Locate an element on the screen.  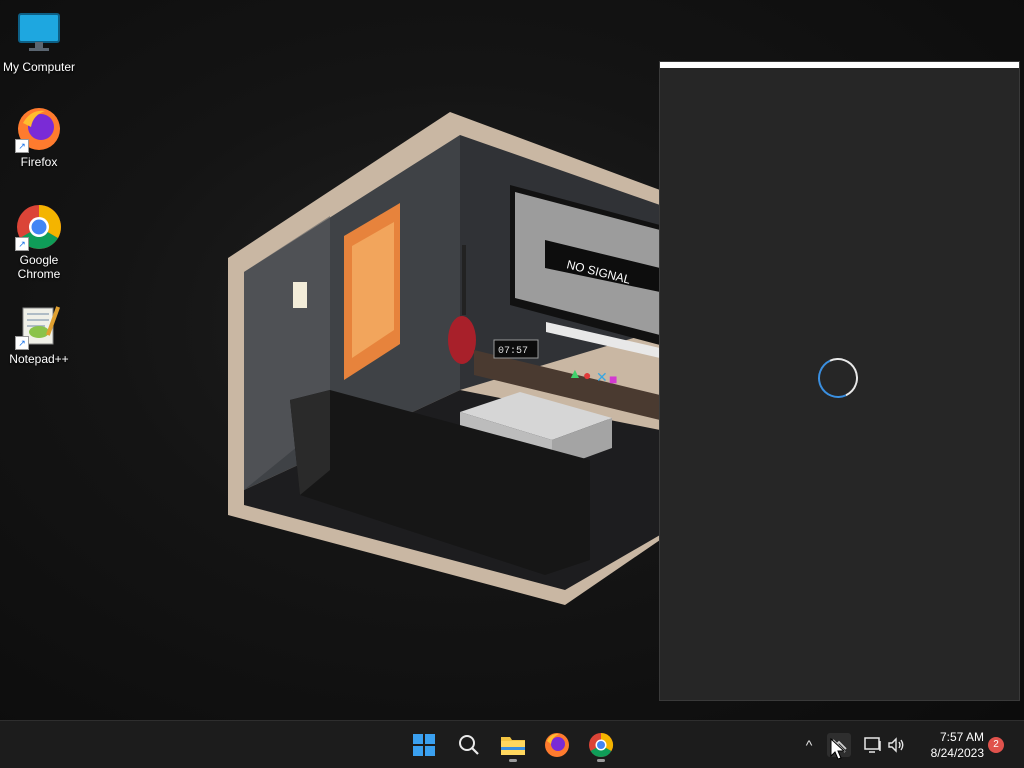
start-button is located at coordinates (424, 745).